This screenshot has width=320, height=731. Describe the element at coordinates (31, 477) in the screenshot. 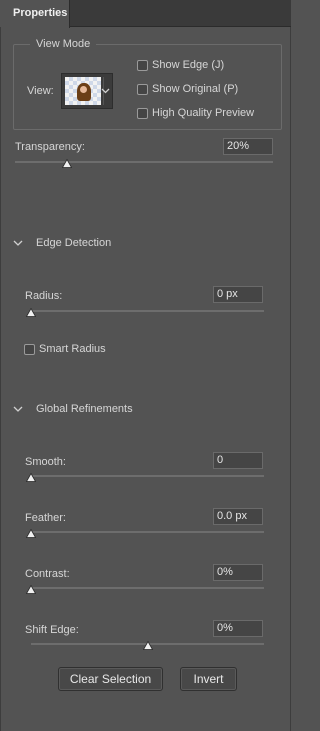

I see `smooth-slider-handle` at that location.